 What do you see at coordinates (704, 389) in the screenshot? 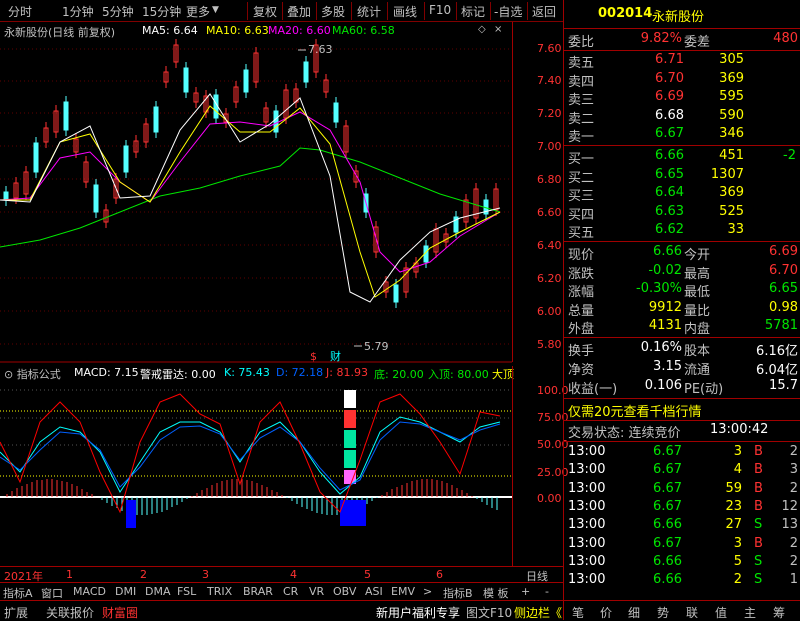
I see `stat-label: PE(动)` at bounding box center [704, 389].